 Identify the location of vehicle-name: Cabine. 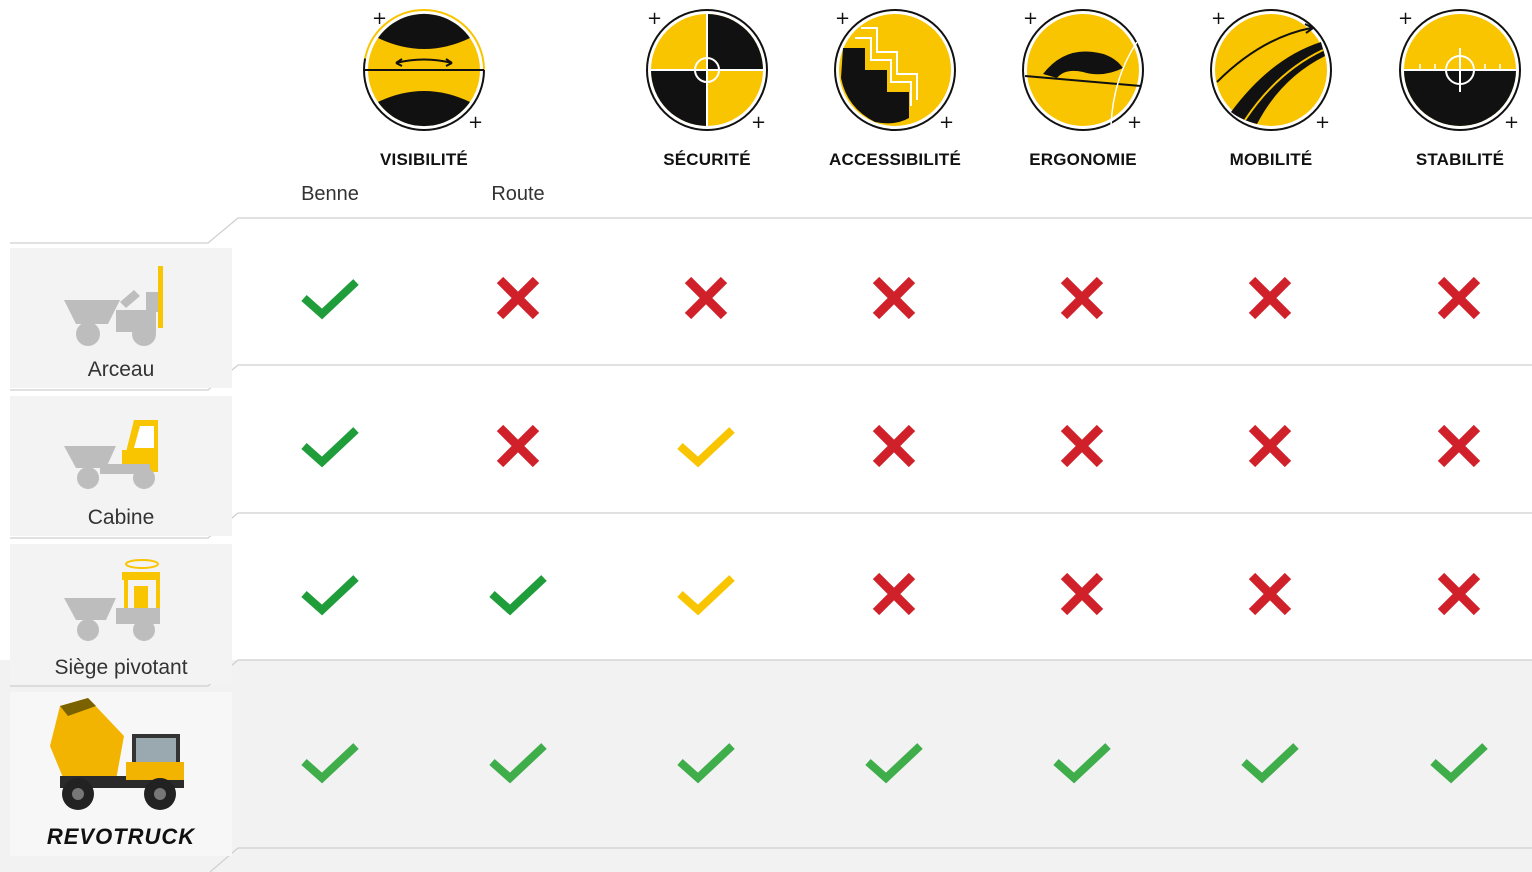
(121, 517).